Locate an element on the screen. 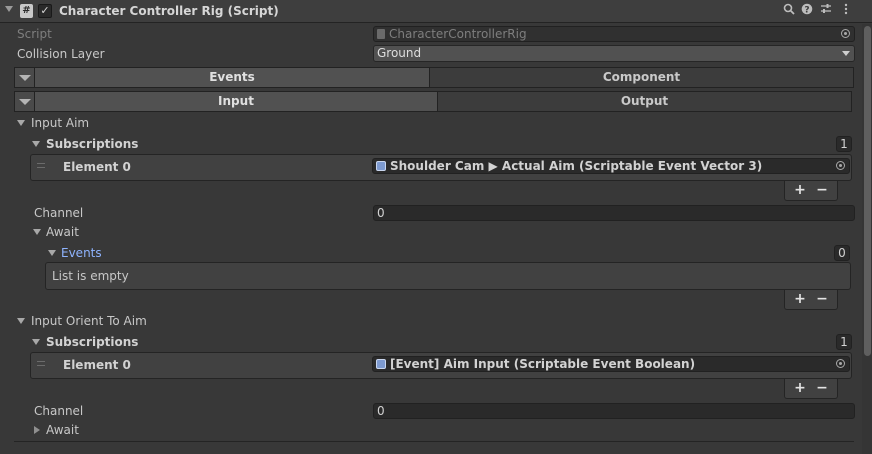 Image resolution: width=872 pixels, height=454 pixels. input-aim-label: Input Aim is located at coordinates (60, 123).